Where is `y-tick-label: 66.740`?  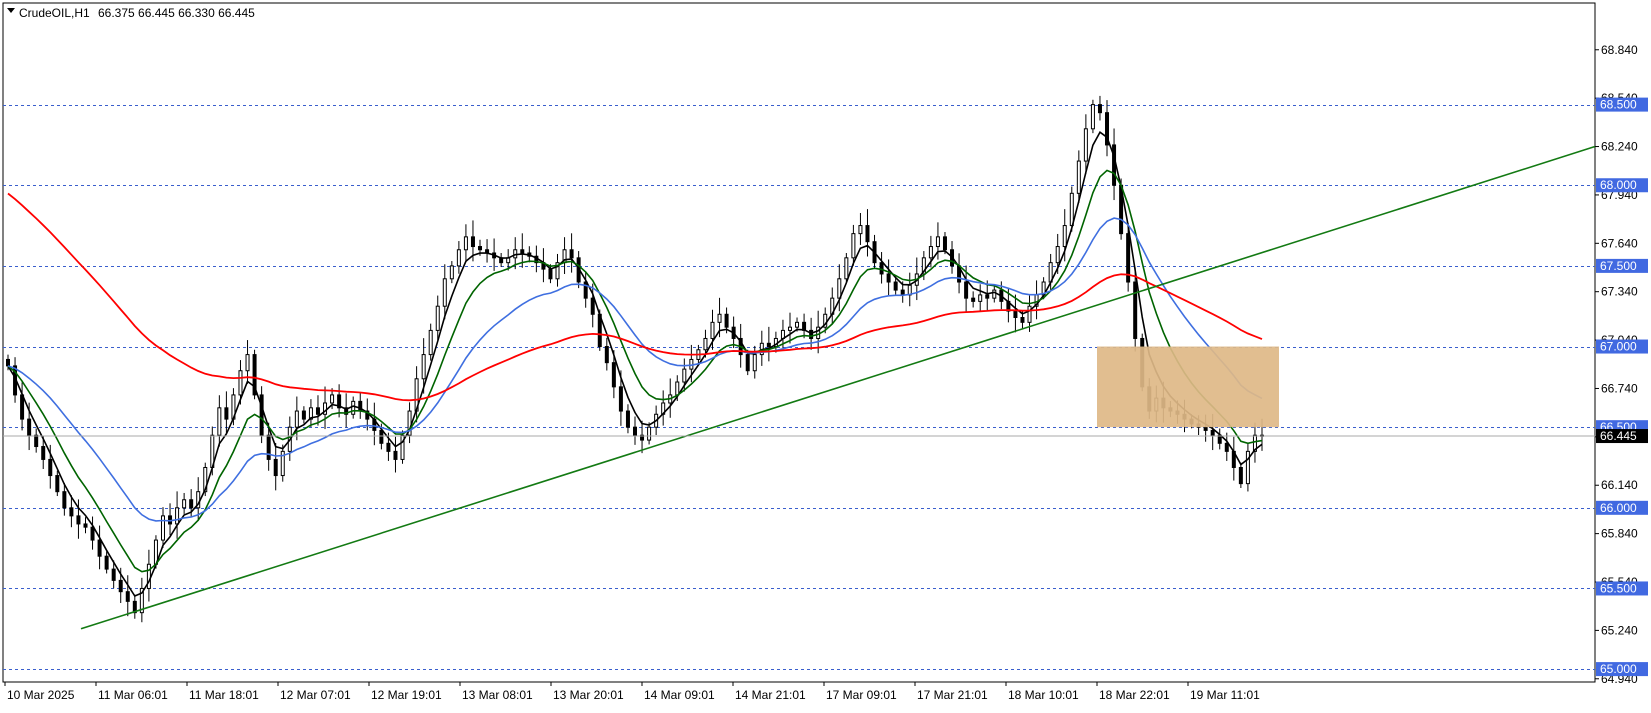 y-tick-label: 66.740 is located at coordinates (1619, 388).